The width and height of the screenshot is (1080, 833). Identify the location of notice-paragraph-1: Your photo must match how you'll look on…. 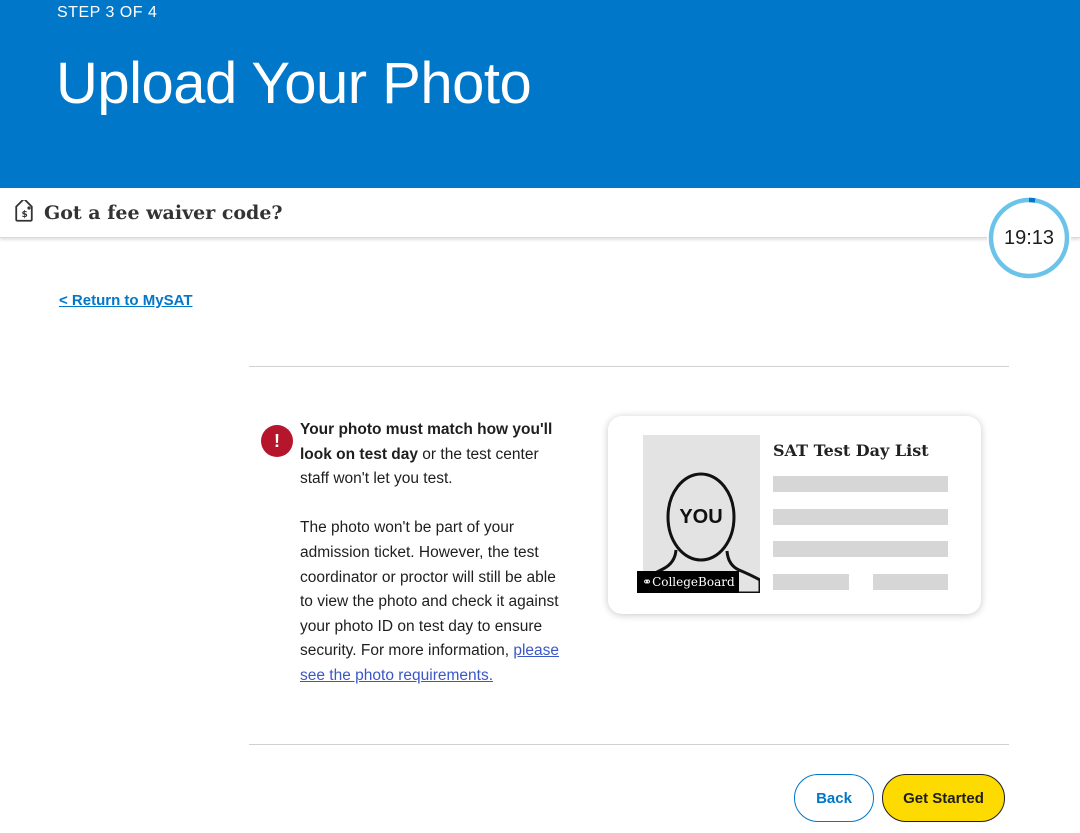
(435, 455).